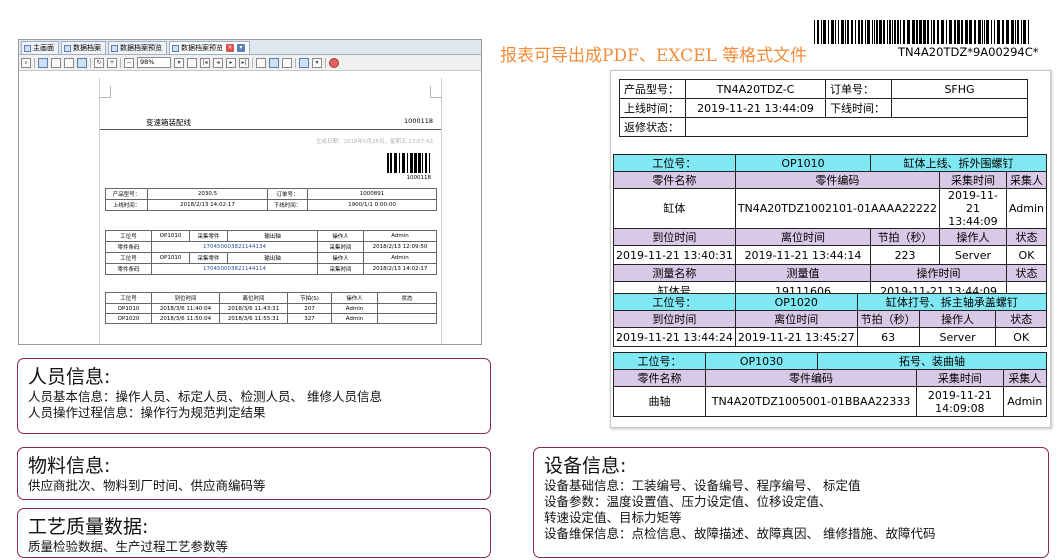  What do you see at coordinates (803, 163) in the screenshot?
I see `station-code: OP1010` at bounding box center [803, 163].